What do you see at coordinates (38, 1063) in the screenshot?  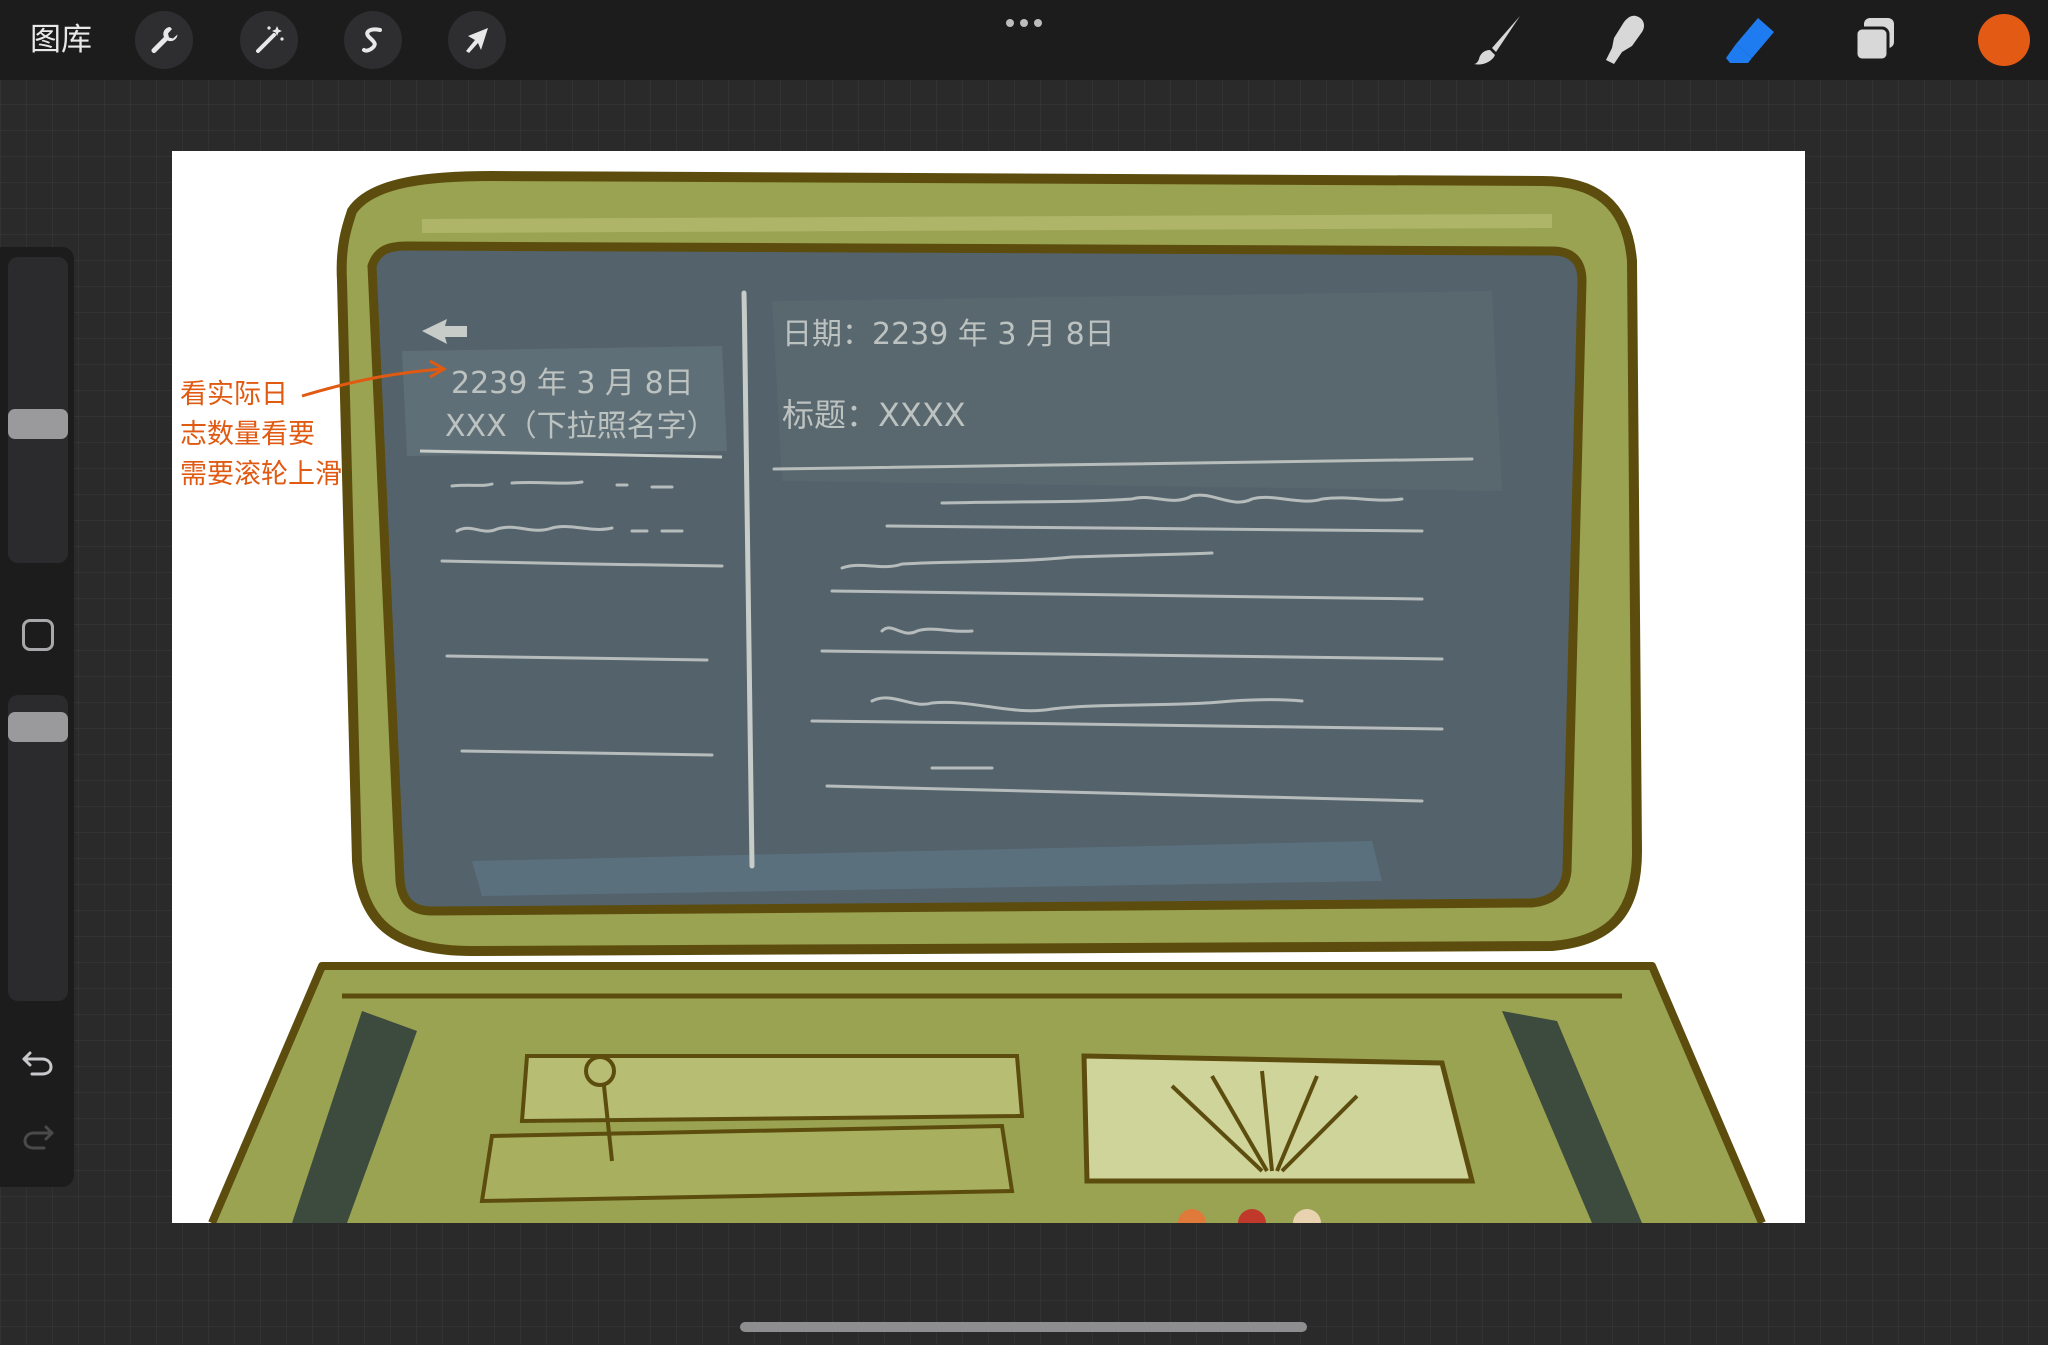 I see `undo-icon` at bounding box center [38, 1063].